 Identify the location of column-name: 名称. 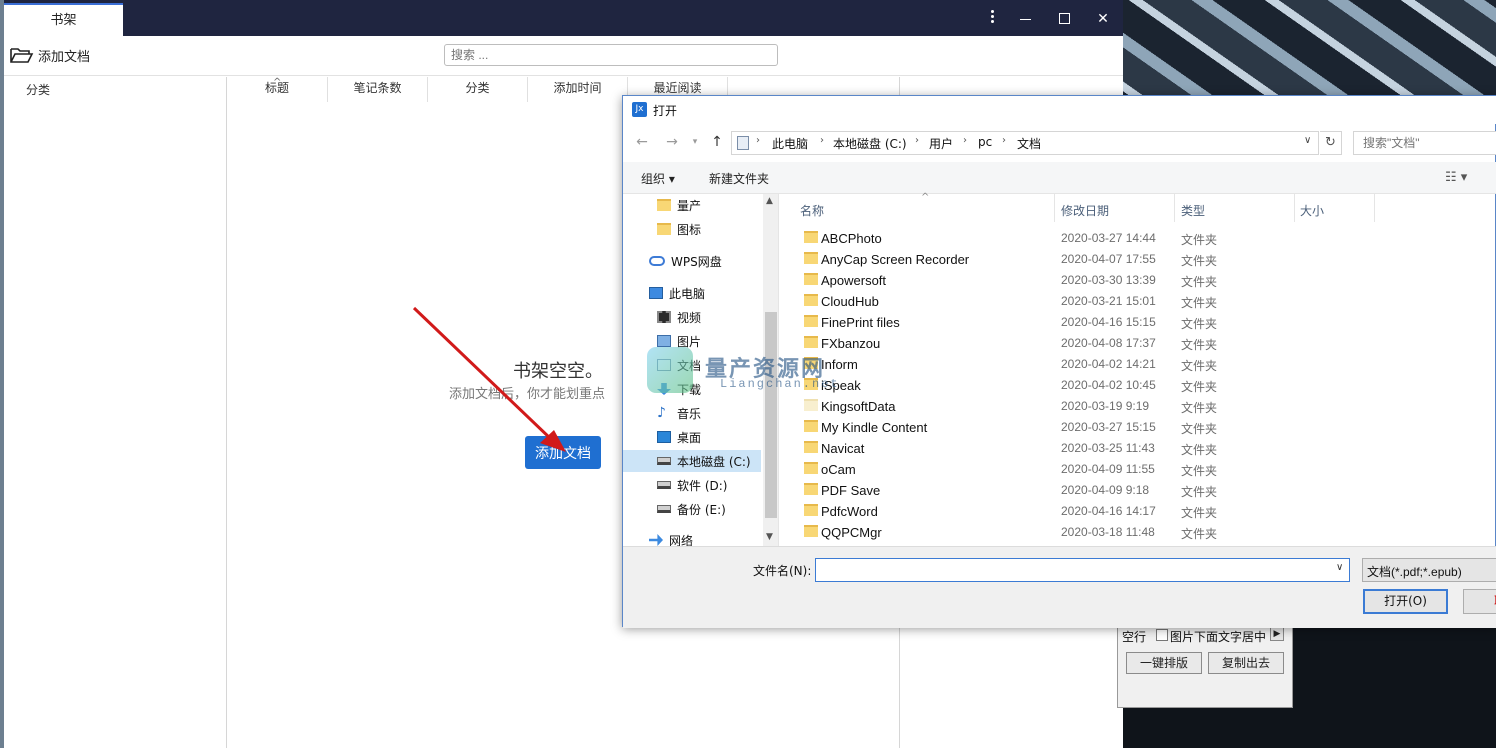
(812, 210).